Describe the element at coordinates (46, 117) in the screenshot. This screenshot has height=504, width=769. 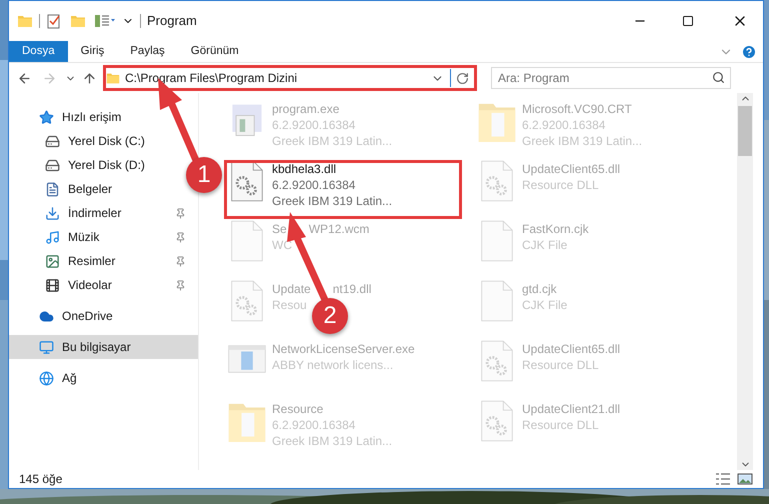
I see `star-icon` at that location.